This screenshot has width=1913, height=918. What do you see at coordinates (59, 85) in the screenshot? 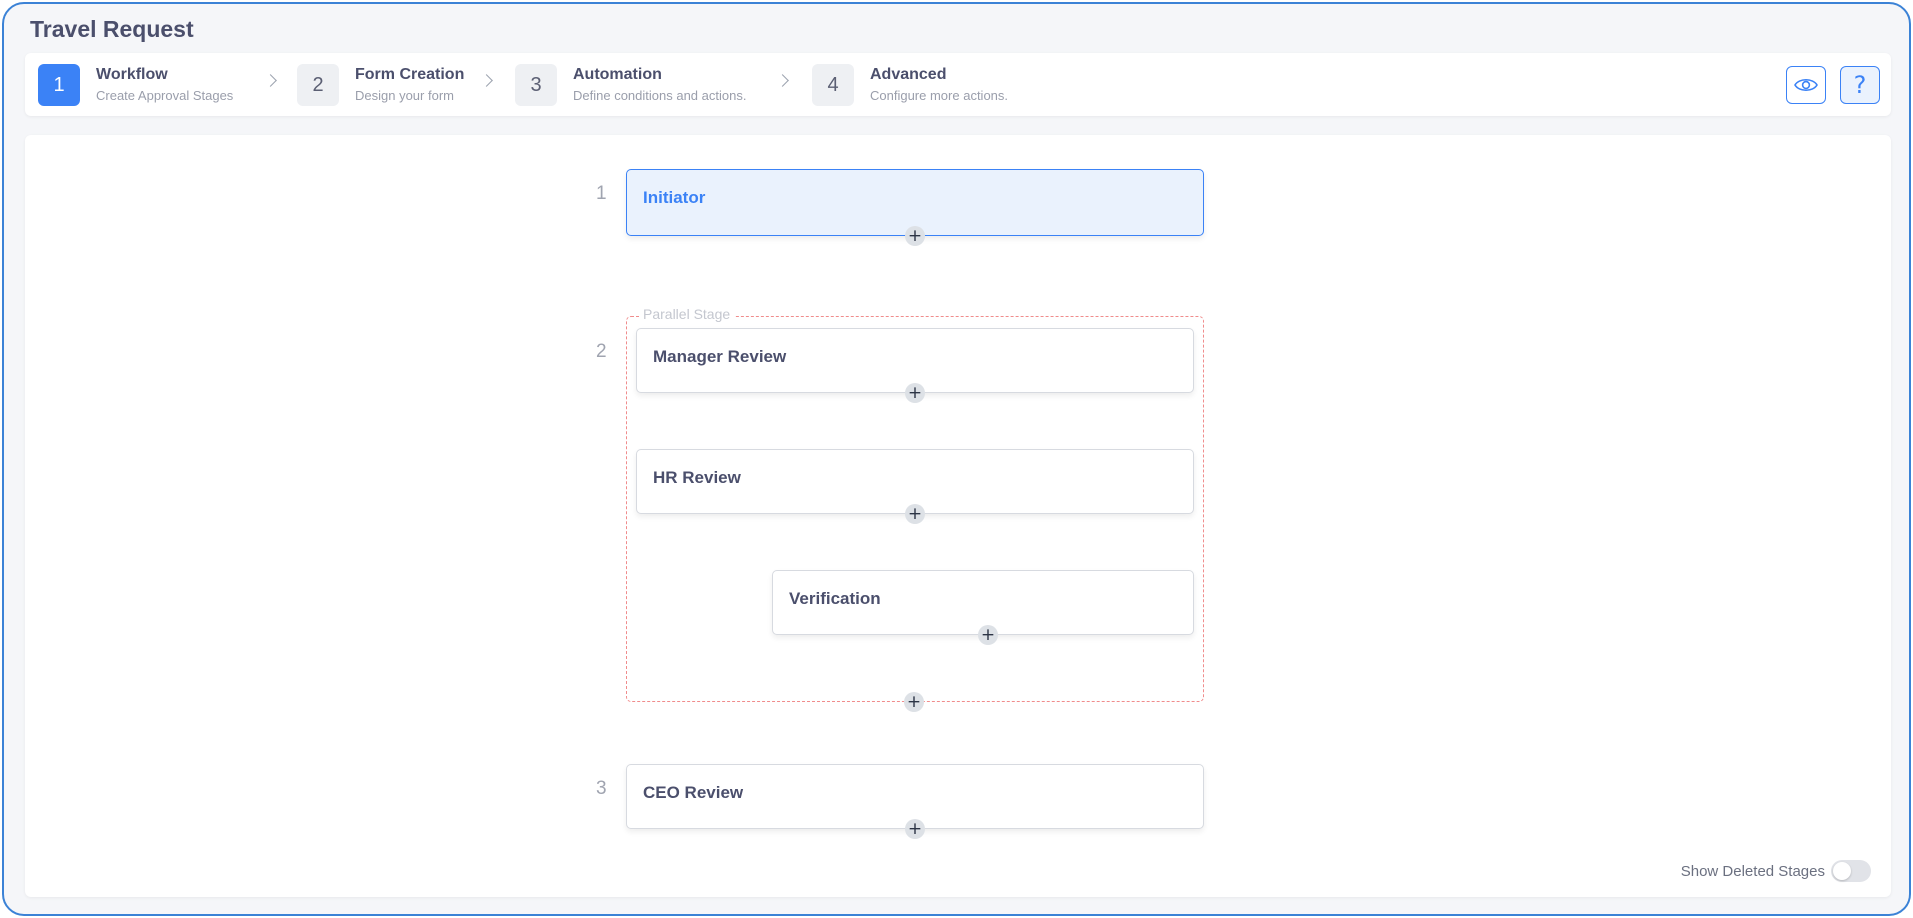
I see `step-number: 1` at bounding box center [59, 85].